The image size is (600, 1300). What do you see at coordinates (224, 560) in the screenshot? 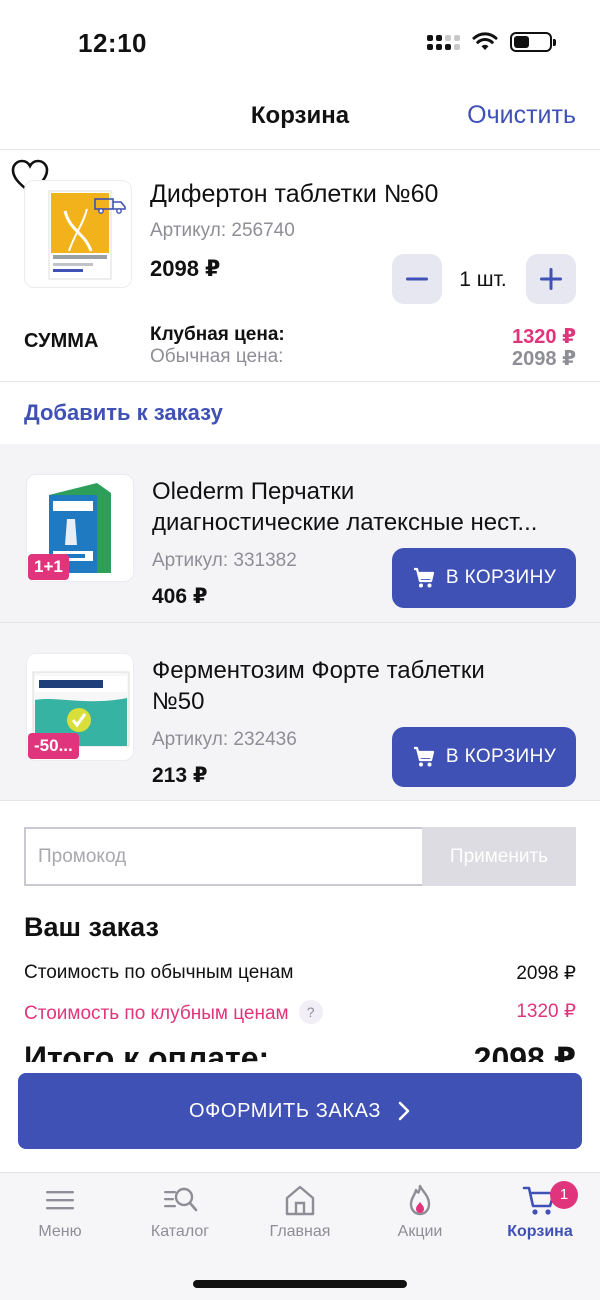
I see `recommended-product-sku: Артикул: 331382` at bounding box center [224, 560].